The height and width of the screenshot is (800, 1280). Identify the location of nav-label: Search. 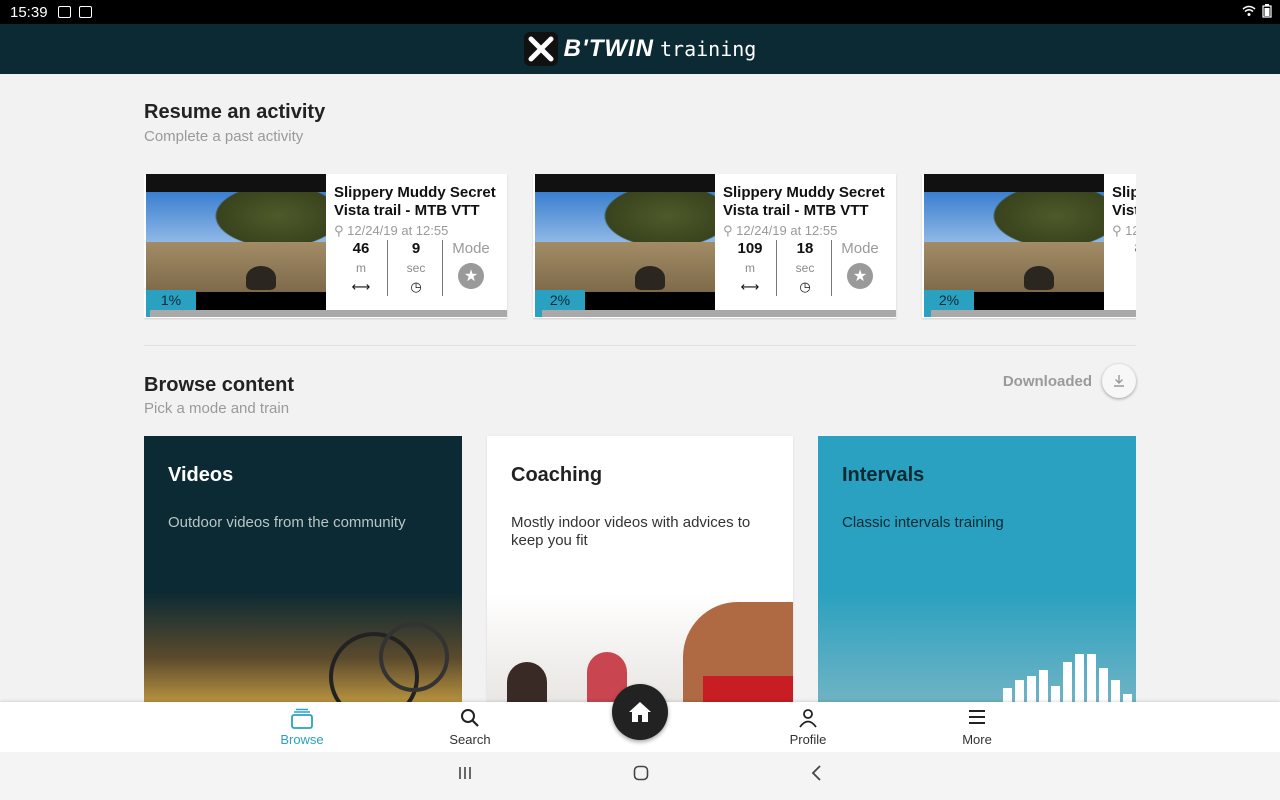
(470, 739).